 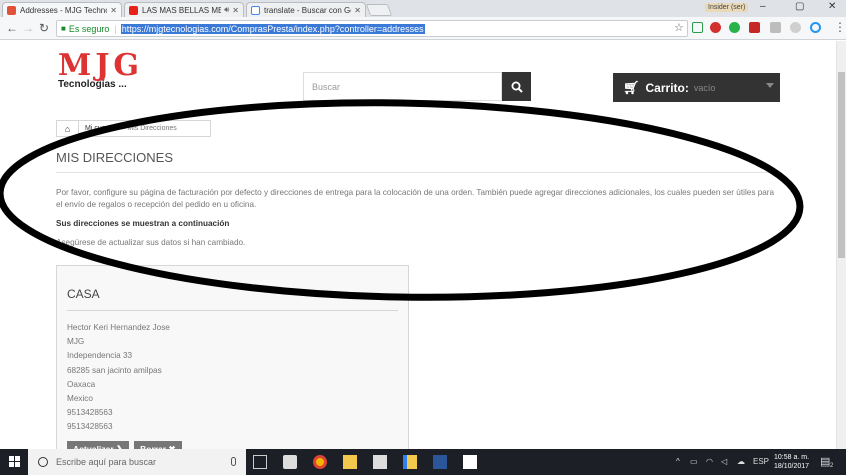 I want to click on notification-count: 2, so click(x=832, y=466).